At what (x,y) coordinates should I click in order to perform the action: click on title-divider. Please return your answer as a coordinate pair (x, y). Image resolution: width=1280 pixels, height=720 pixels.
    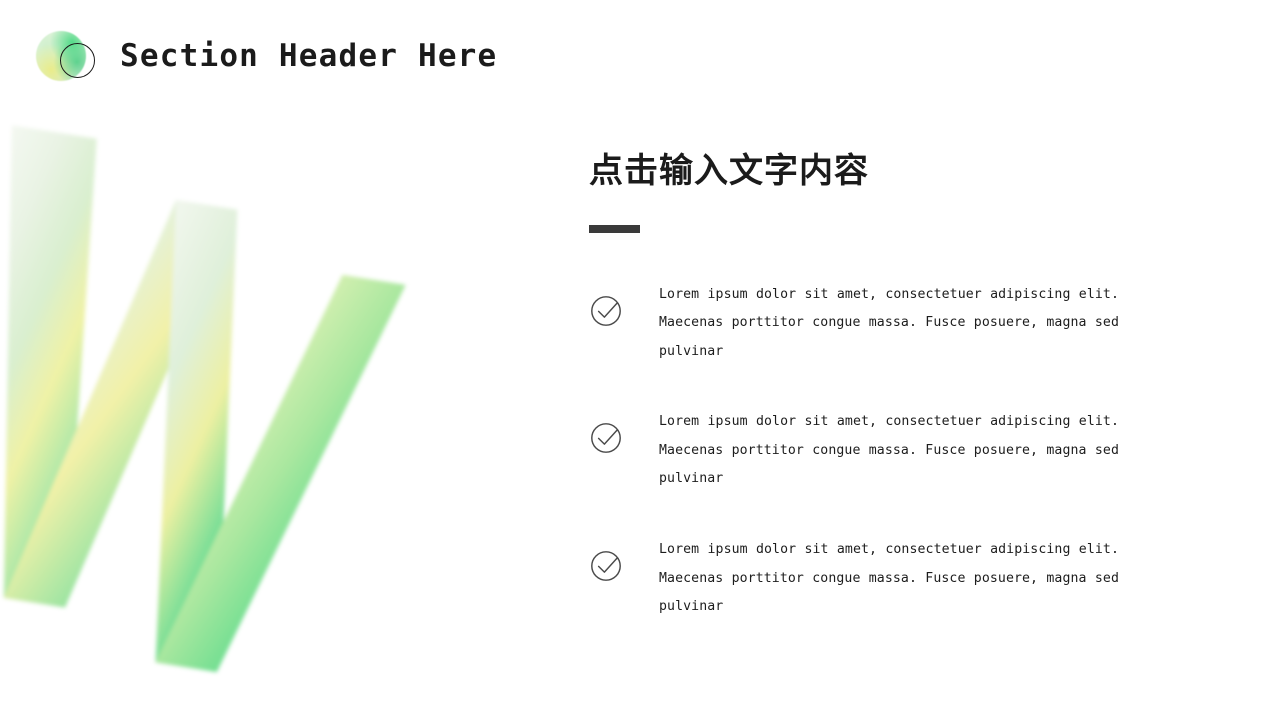
    Looking at the image, I should click on (614, 228).